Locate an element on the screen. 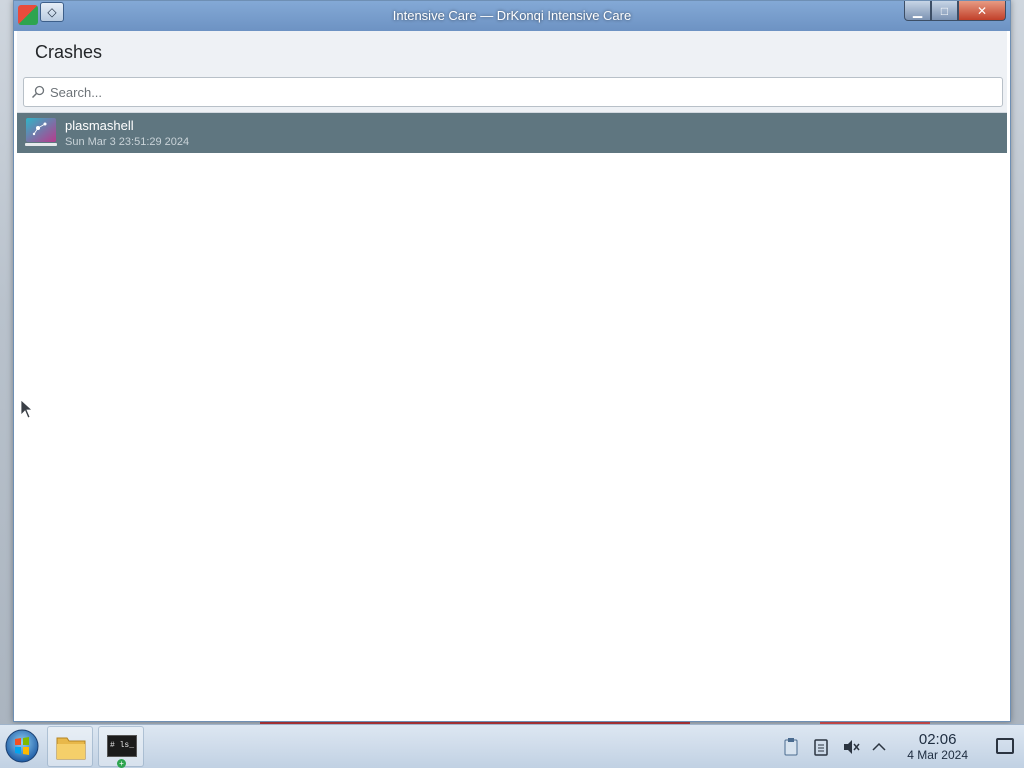 The width and height of the screenshot is (1024, 768). minimize-icon: ▁ is located at coordinates (917, 10).